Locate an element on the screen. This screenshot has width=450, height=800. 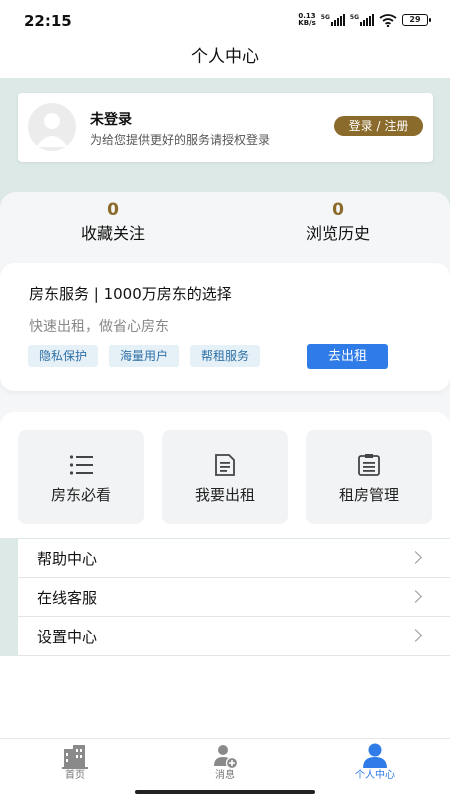
user-description: 为给您提供更好的服务请授权登录 is located at coordinates (180, 140).